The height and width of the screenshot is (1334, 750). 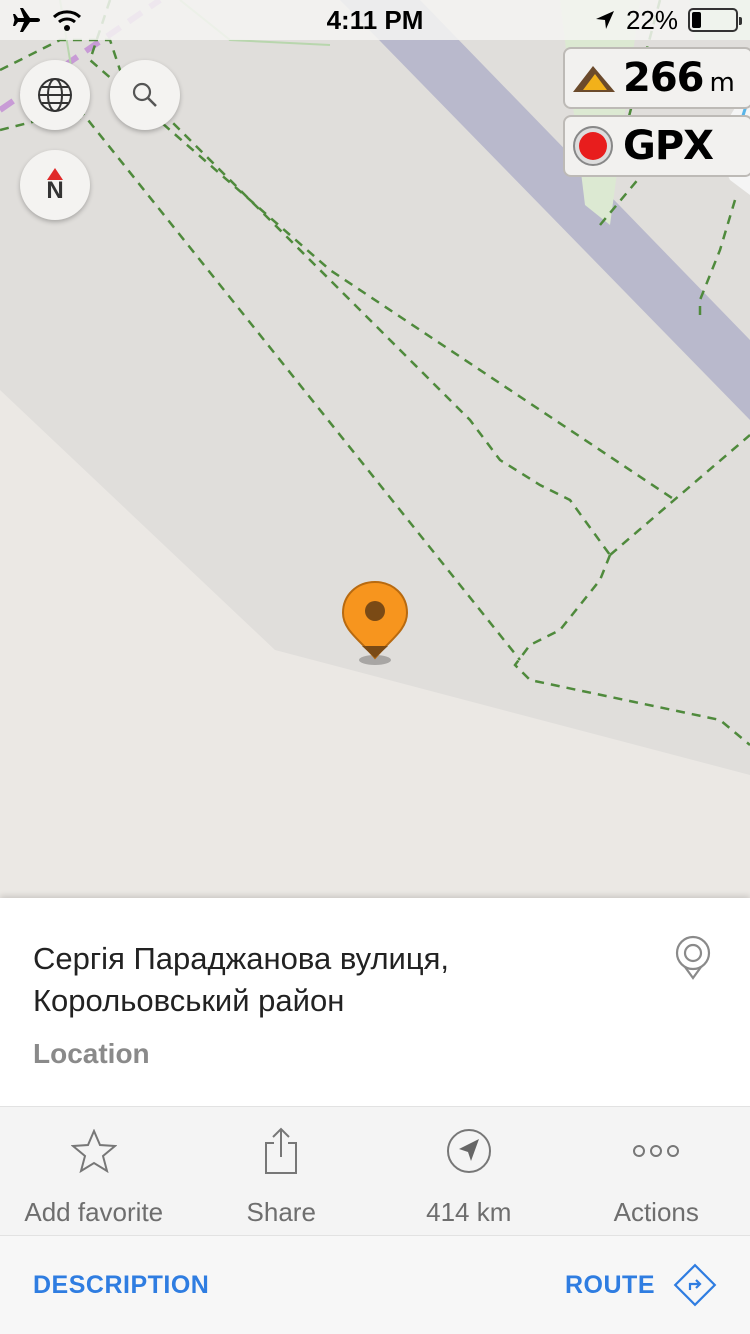 I want to click on share-label: Share, so click(x=281, y=1212).